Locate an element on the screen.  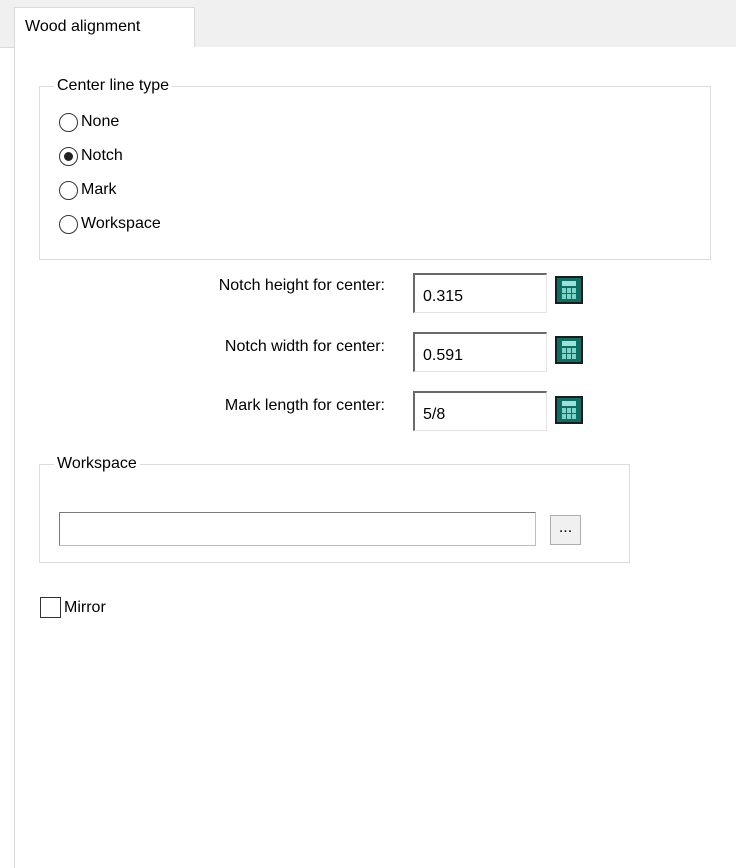
center-line-type-legend: Center line type is located at coordinates (113, 85).